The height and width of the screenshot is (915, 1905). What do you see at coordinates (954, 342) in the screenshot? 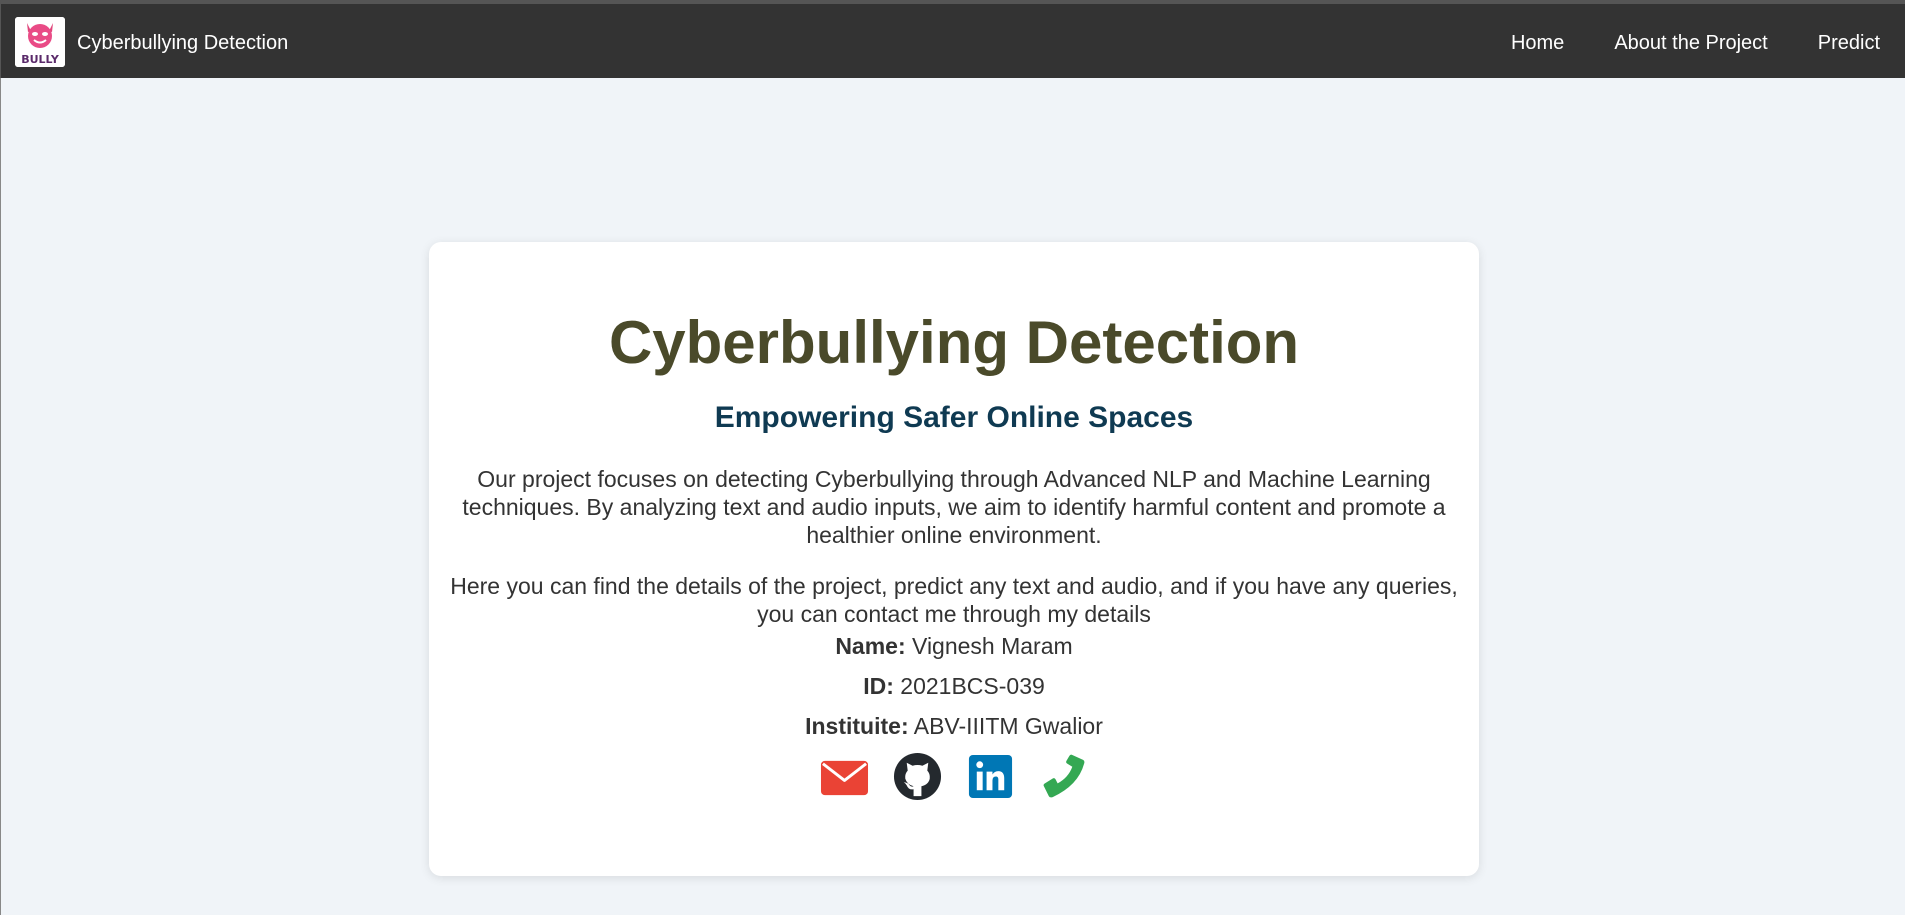
I see `page-title: Cyberbullying Detection` at bounding box center [954, 342].